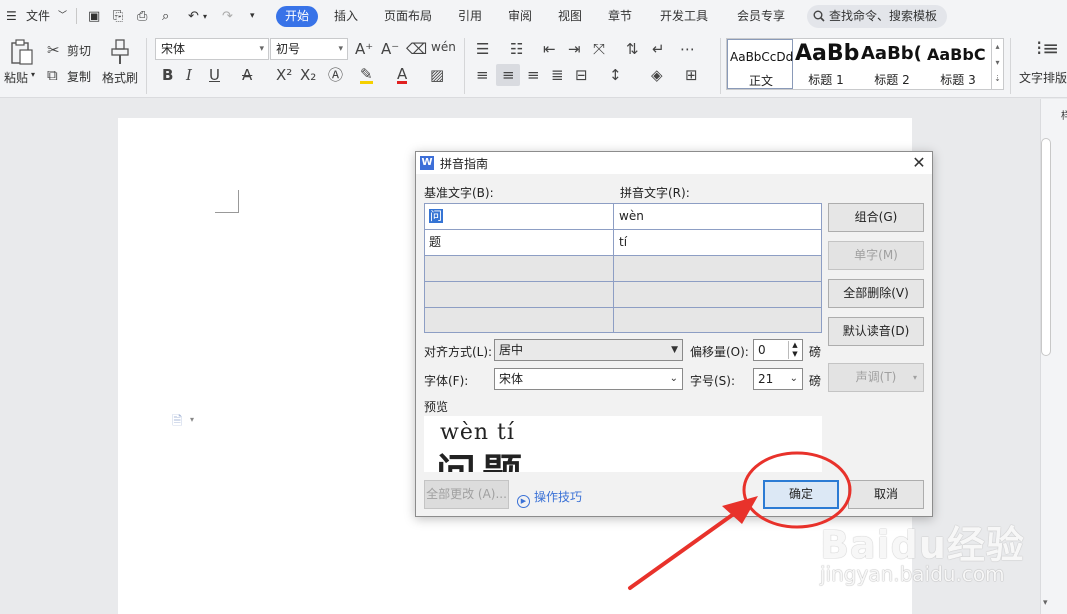 This screenshot has width=1067, height=614. I want to click on tab-page-layout: 页面布局, so click(408, 16).